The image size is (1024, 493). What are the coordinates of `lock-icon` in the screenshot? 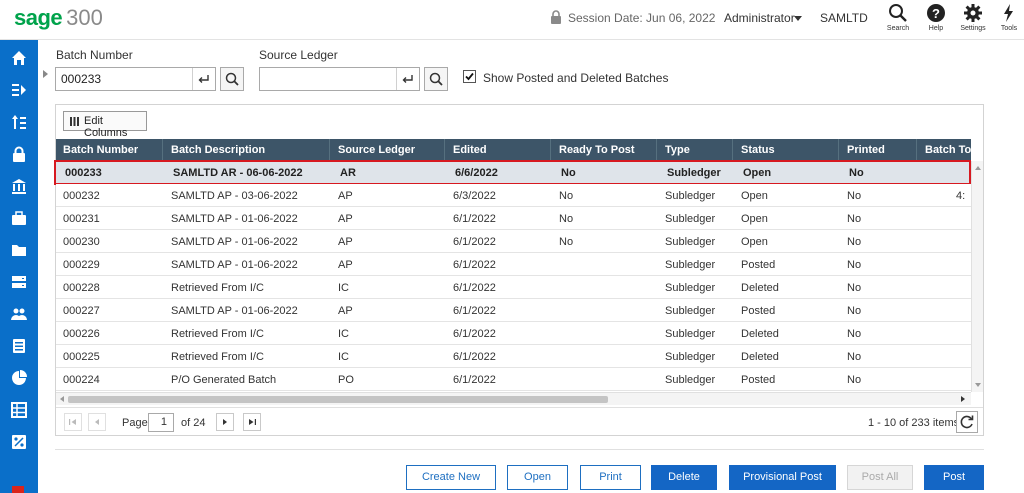 It's located at (19, 154).